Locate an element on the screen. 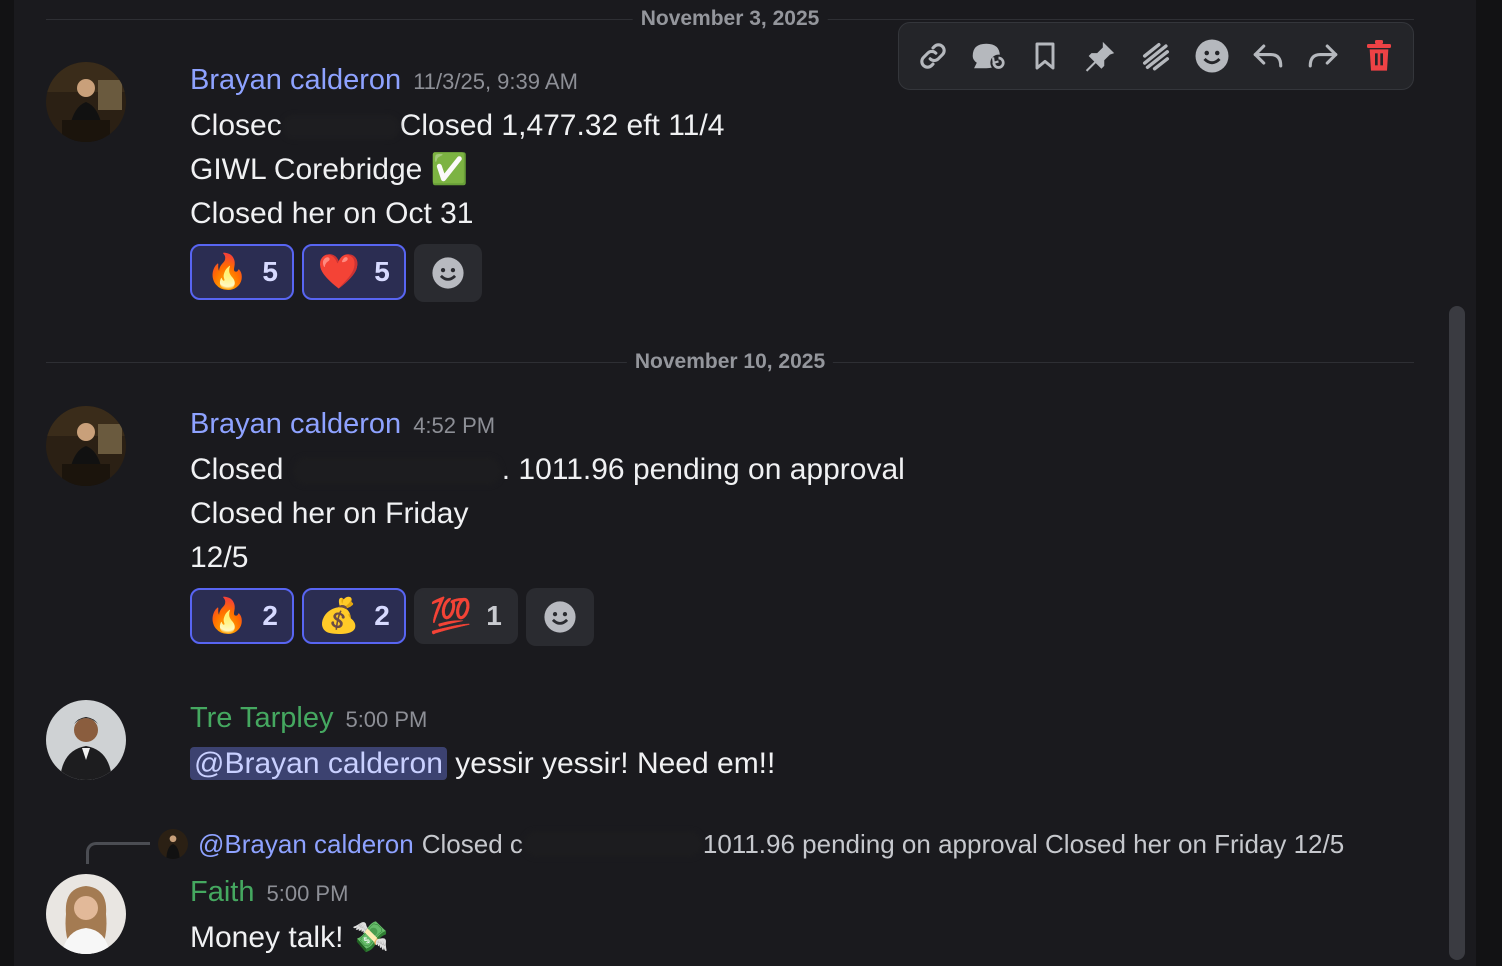 The width and height of the screenshot is (1502, 966). reaction-fire: 🔥 2 is located at coordinates (242, 616).